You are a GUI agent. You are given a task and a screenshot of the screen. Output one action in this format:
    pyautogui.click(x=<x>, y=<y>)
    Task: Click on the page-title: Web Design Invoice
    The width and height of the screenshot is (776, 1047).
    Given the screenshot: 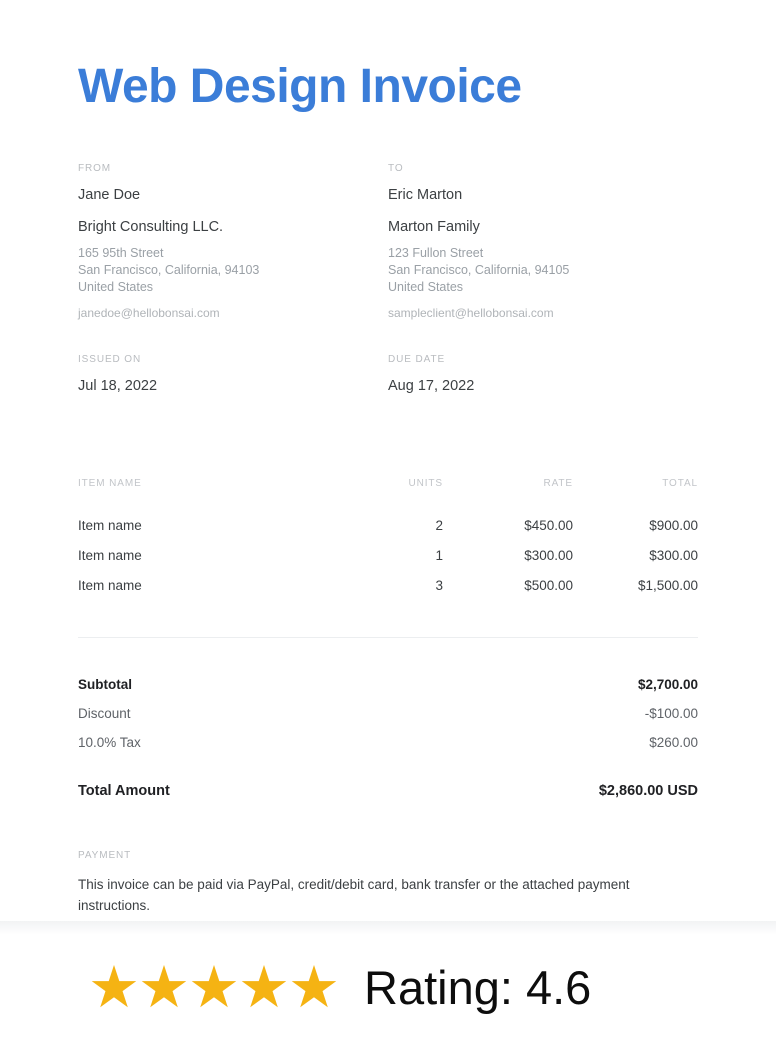 What is the action you would take?
    pyautogui.click(x=300, y=86)
    